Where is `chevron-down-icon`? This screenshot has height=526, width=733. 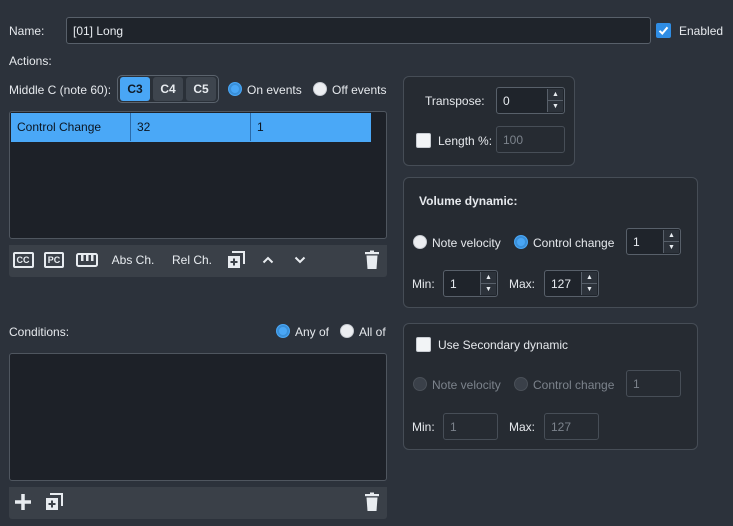
chevron-down-icon is located at coordinates (300, 260).